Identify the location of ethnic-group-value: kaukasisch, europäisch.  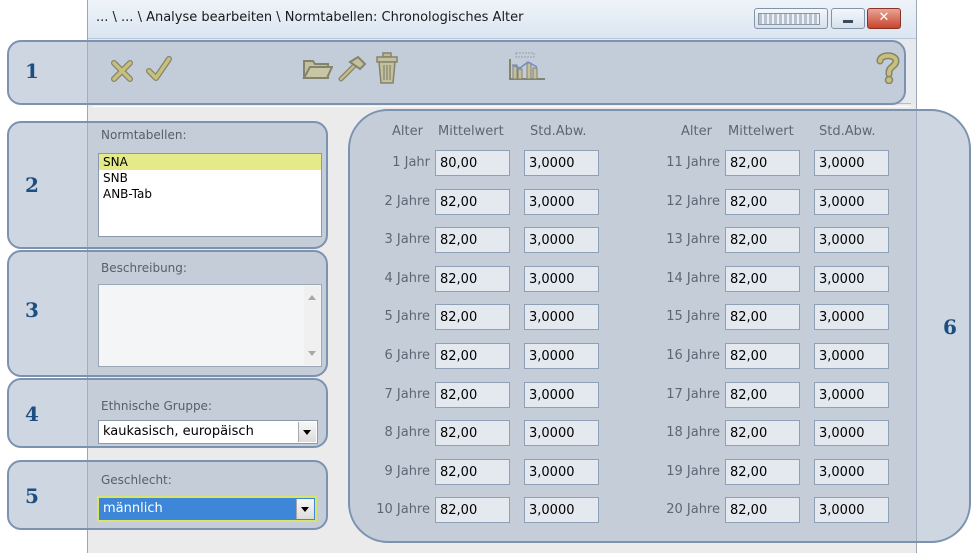
(178, 431).